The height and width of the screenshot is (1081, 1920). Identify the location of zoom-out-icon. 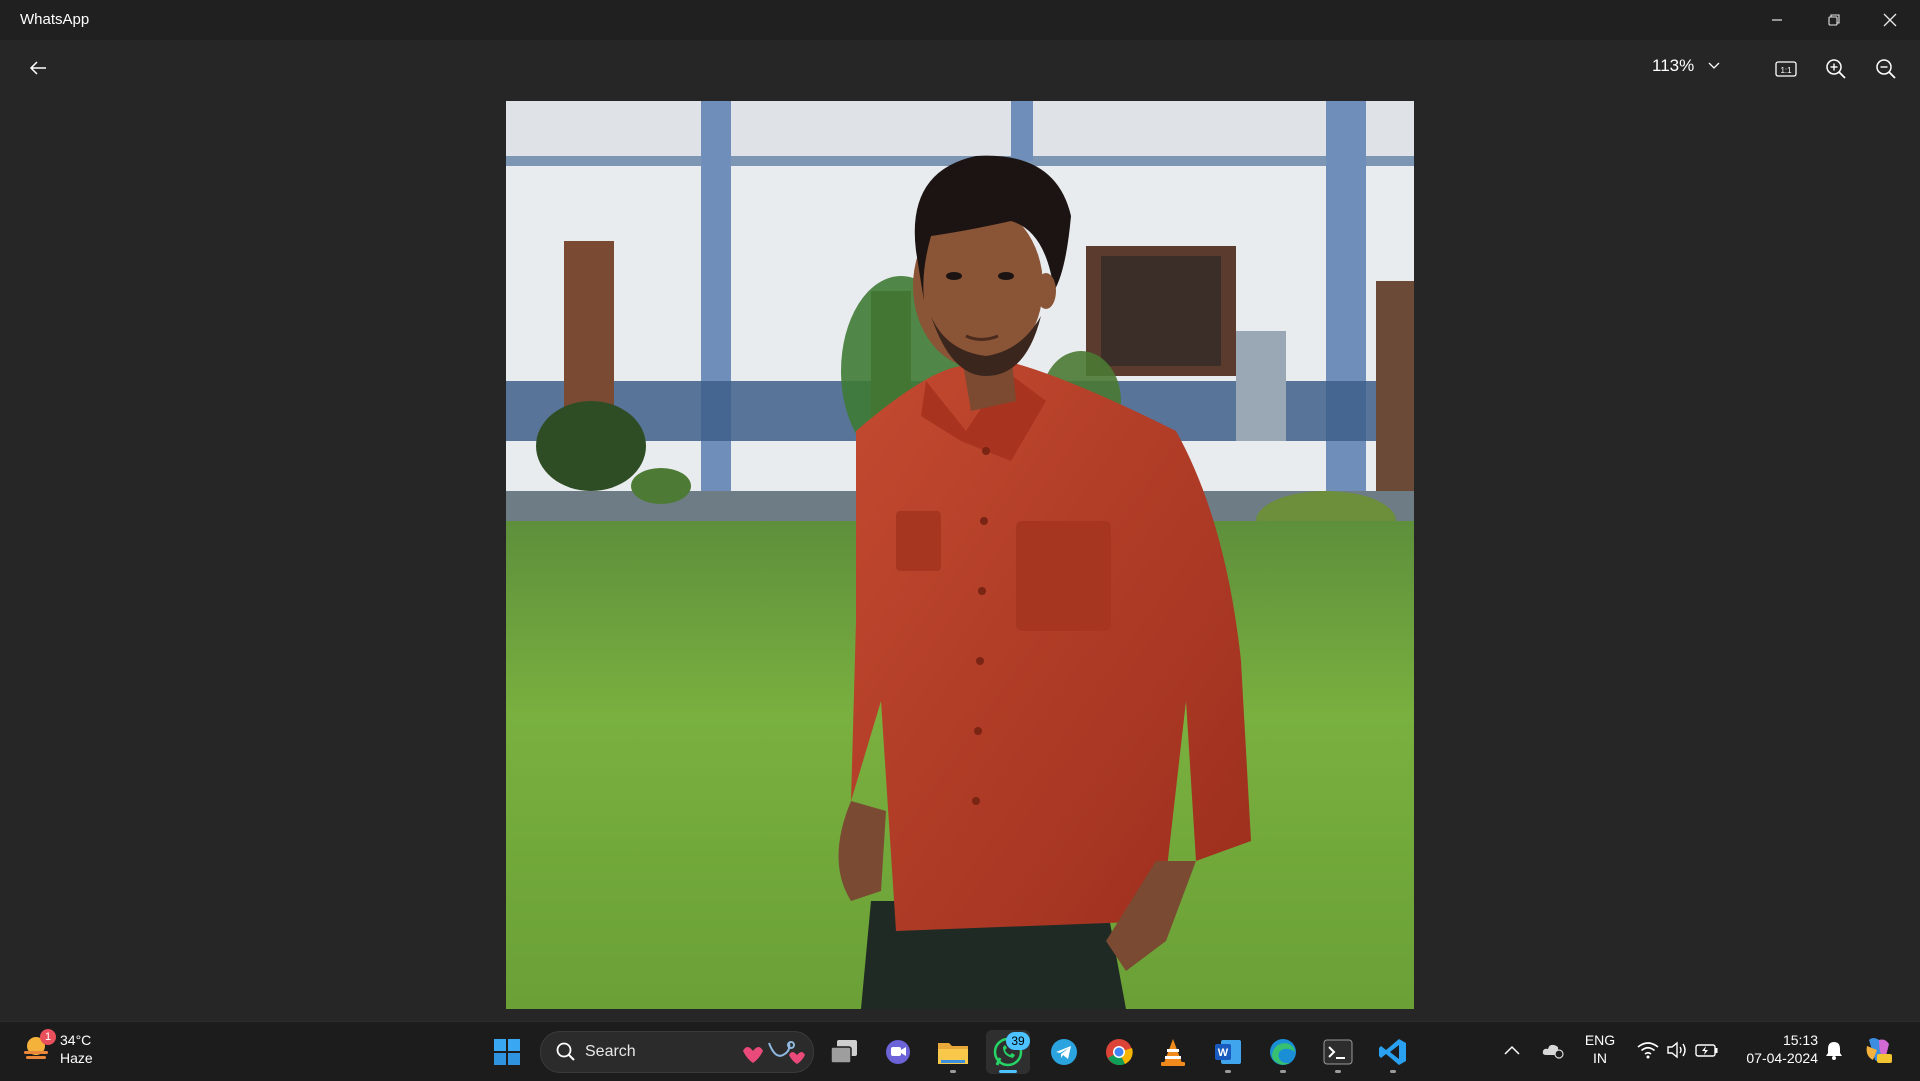
(1886, 69).